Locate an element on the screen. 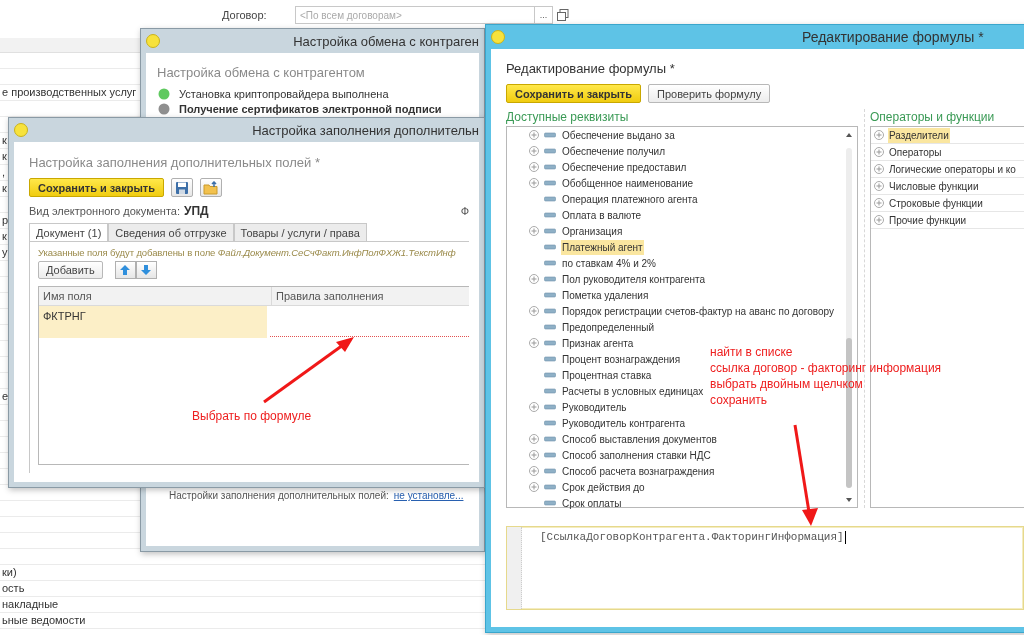 This screenshot has height=635, width=1024. list-row-text: у is located at coordinates (5, 252).